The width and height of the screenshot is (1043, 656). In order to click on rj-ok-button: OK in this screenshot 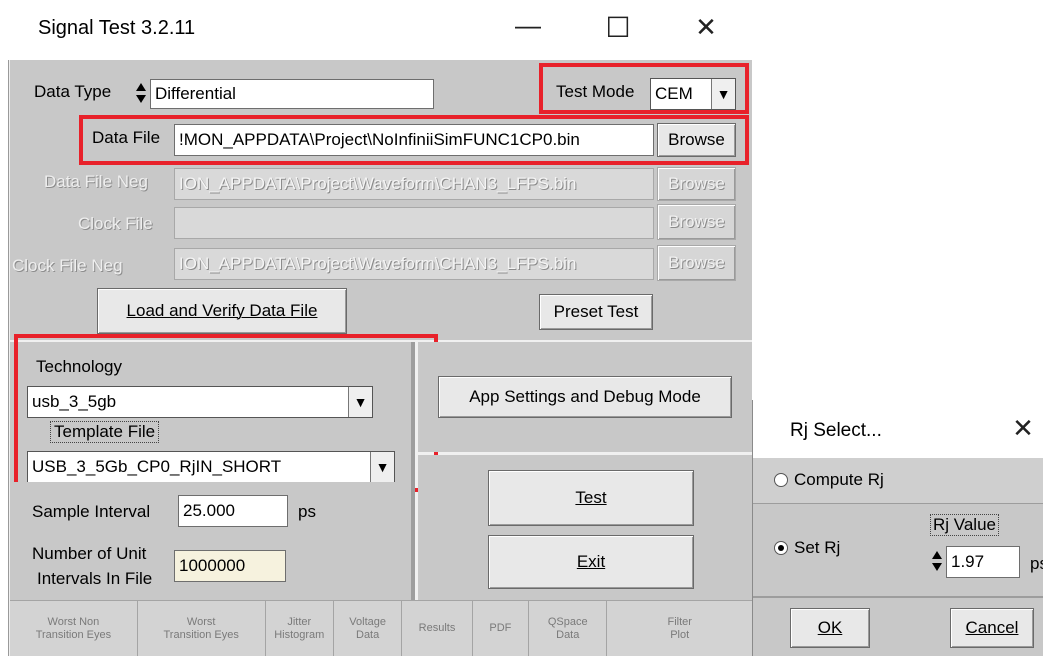, I will do `click(830, 628)`.